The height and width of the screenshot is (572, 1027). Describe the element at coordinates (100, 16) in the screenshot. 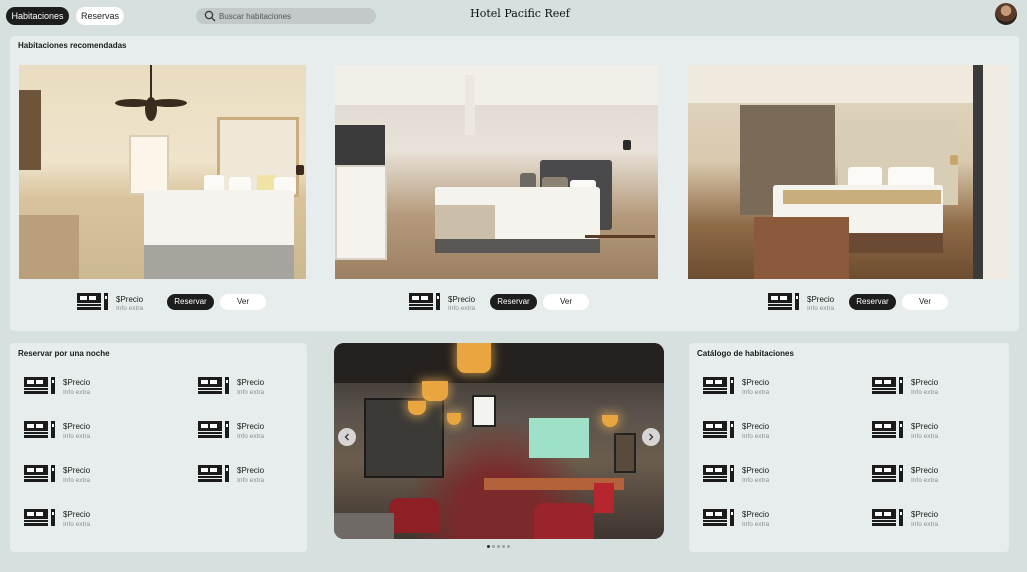

I see `tab-reservas: Reservas` at that location.